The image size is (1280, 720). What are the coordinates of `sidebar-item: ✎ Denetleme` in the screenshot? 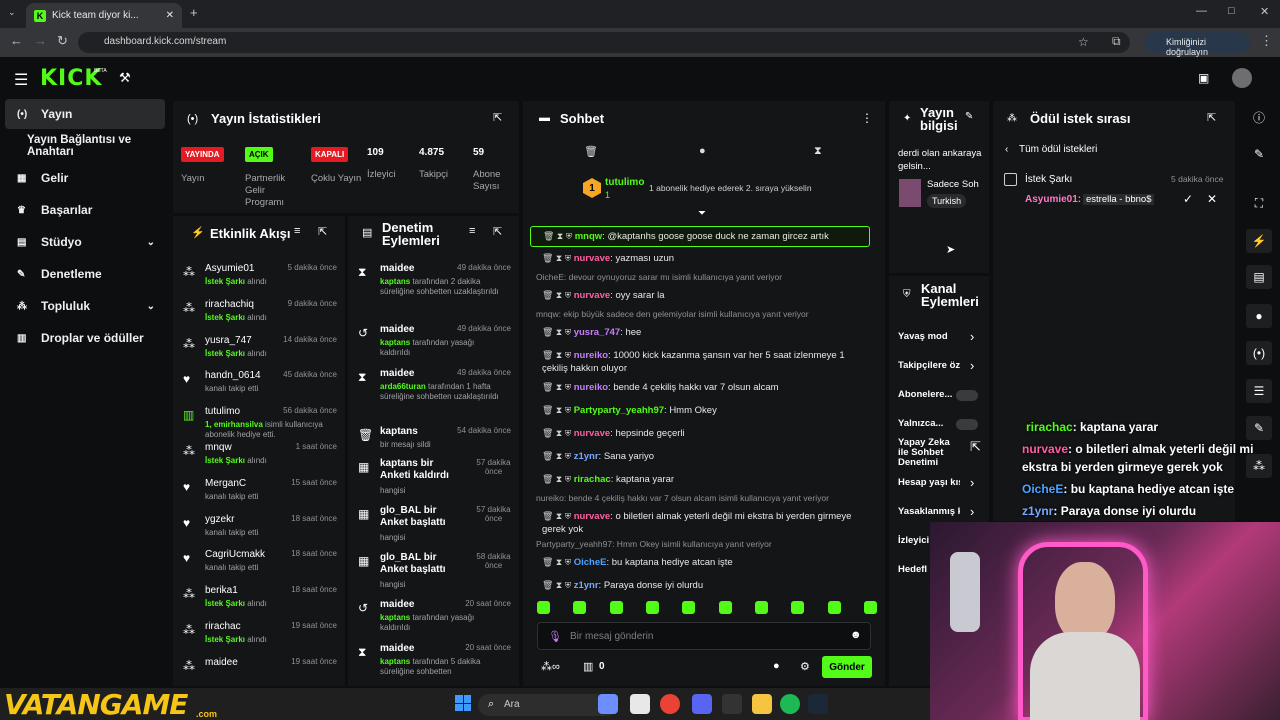 It's located at (85, 274).